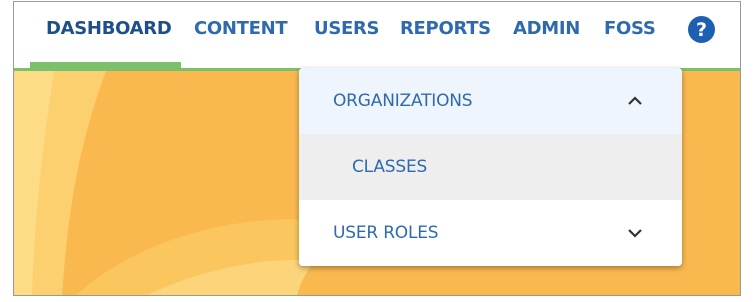 The width and height of the screenshot is (754, 302). Describe the element at coordinates (403, 101) in the screenshot. I see `dropdown-item-label: ORGANIZATIONS` at that location.